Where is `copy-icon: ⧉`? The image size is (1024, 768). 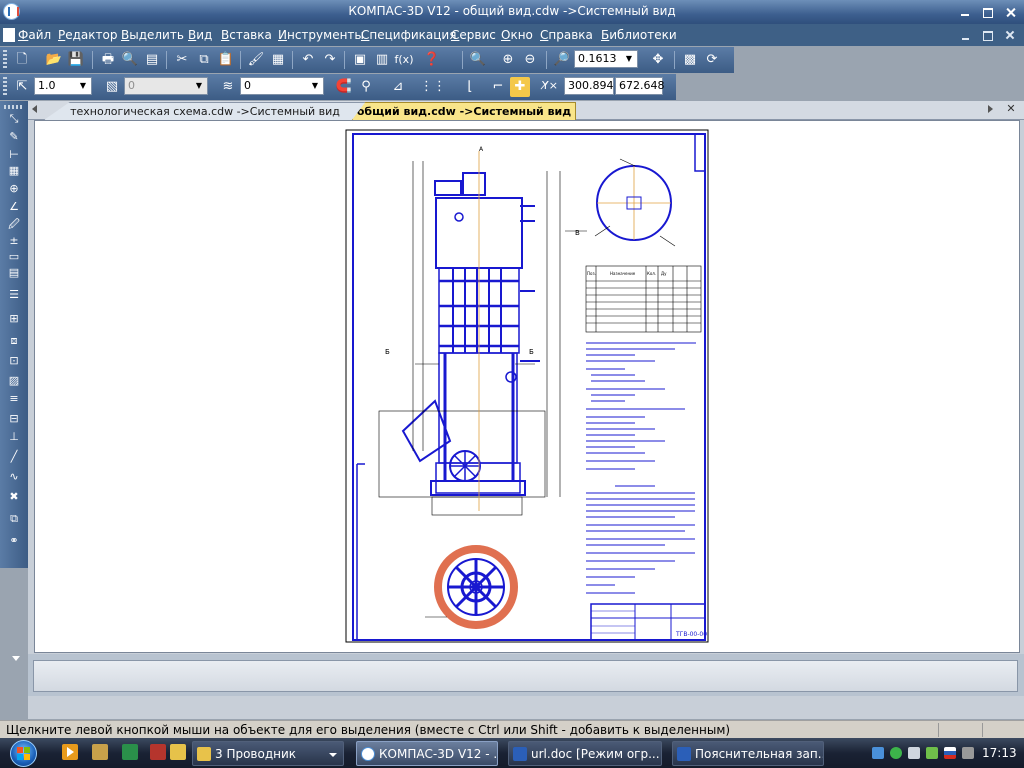
copy-icon: ⧉ is located at coordinates (204, 60).